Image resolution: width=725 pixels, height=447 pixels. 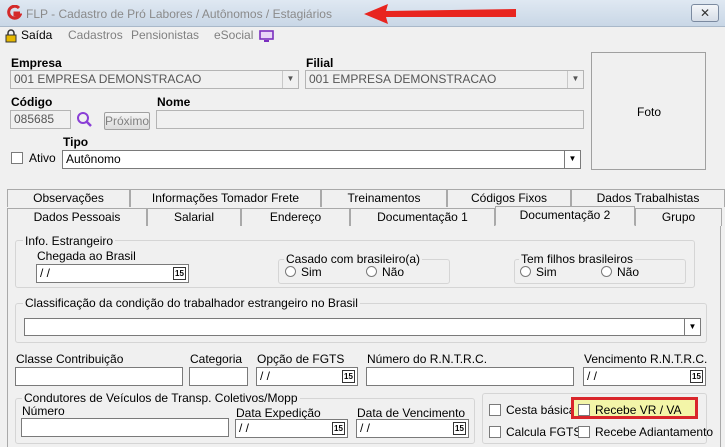 I want to click on tab-observacoes: Observações, so click(x=68, y=198).